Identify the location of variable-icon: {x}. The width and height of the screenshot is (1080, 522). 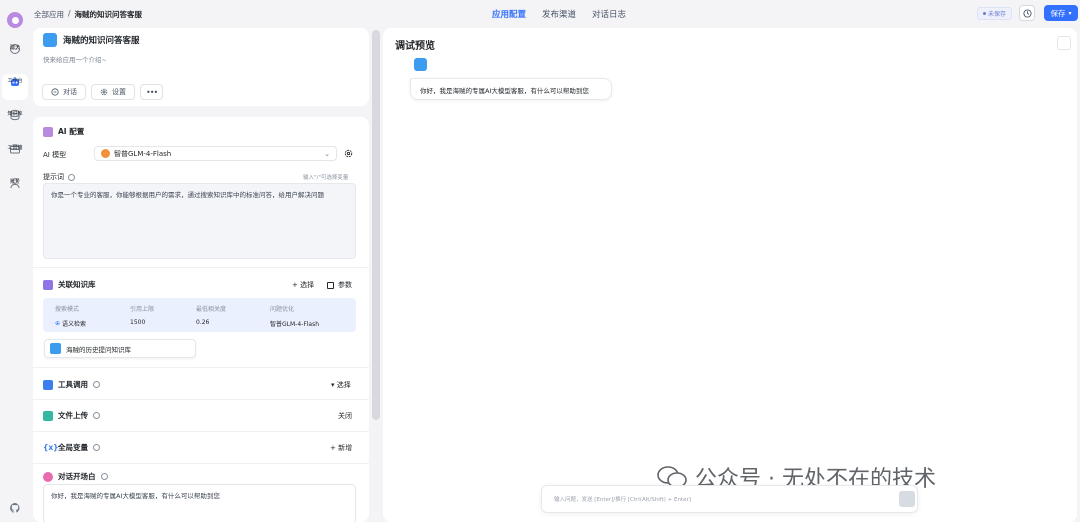
(51, 447).